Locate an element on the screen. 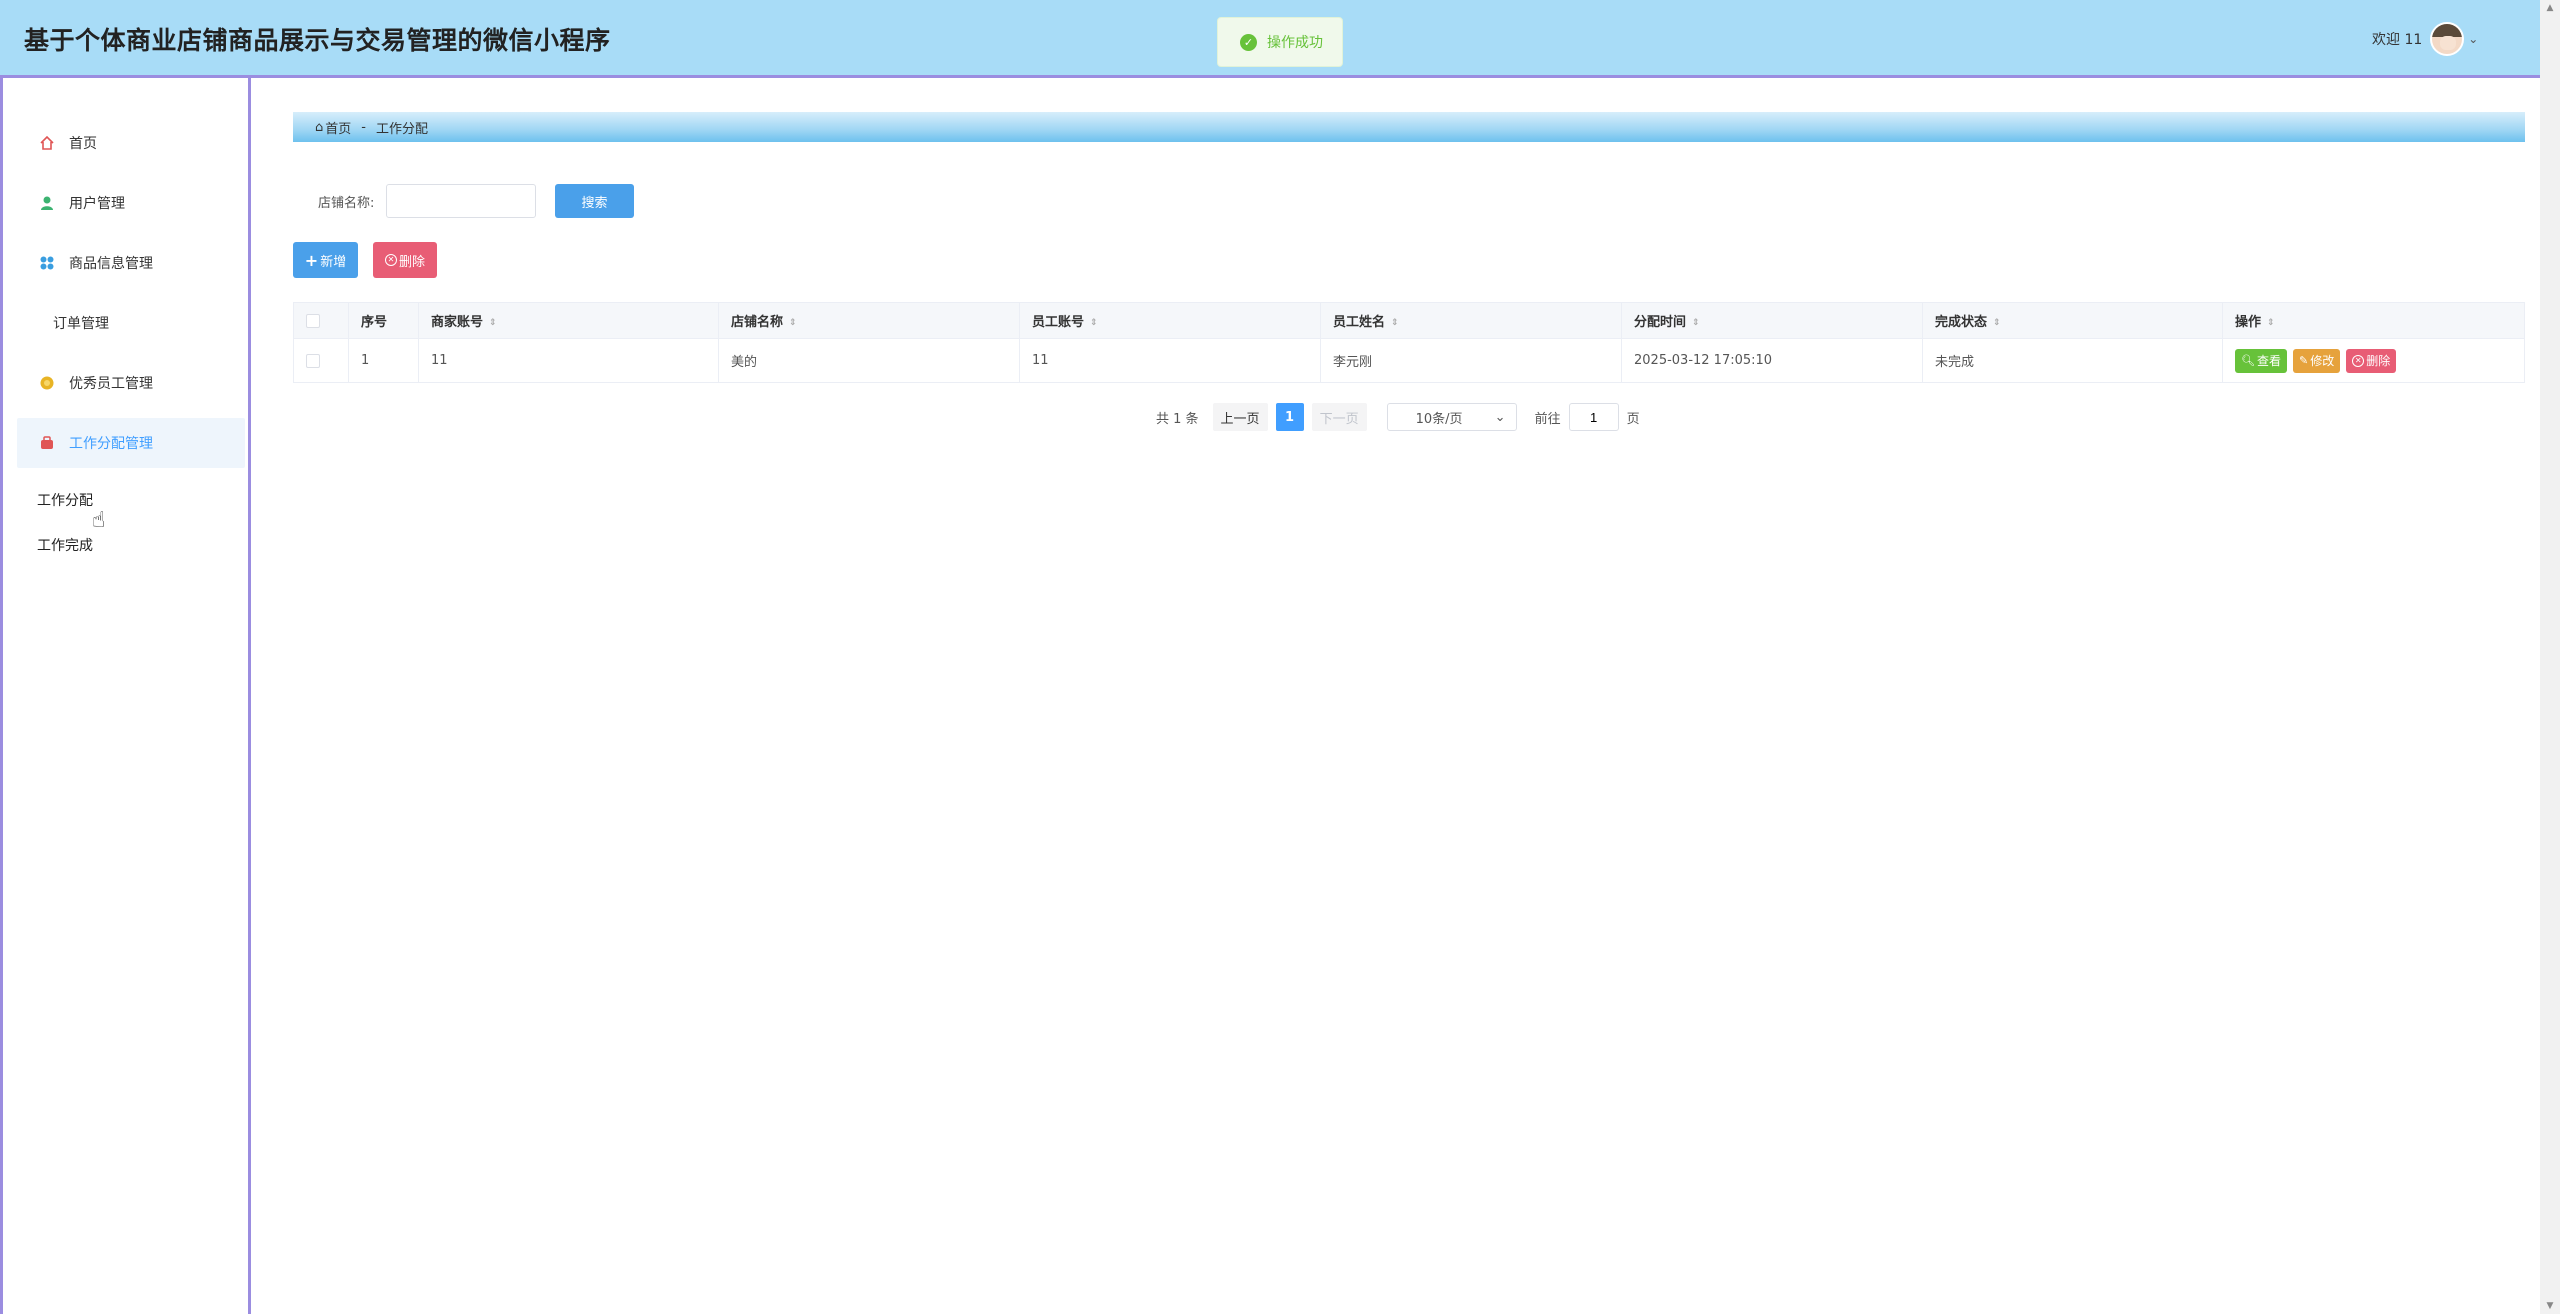 The height and width of the screenshot is (1314, 2560). sidebar-item-home: 首页 is located at coordinates (131, 143).